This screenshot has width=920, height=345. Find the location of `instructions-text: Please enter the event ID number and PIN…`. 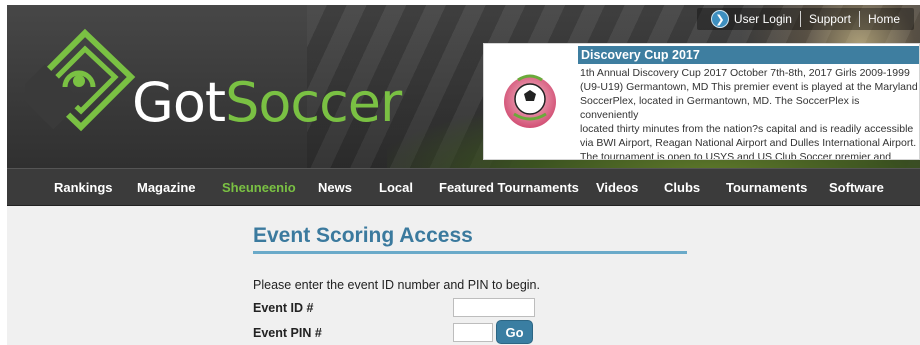

instructions-text: Please enter the event ID number and PIN… is located at coordinates (396, 285).